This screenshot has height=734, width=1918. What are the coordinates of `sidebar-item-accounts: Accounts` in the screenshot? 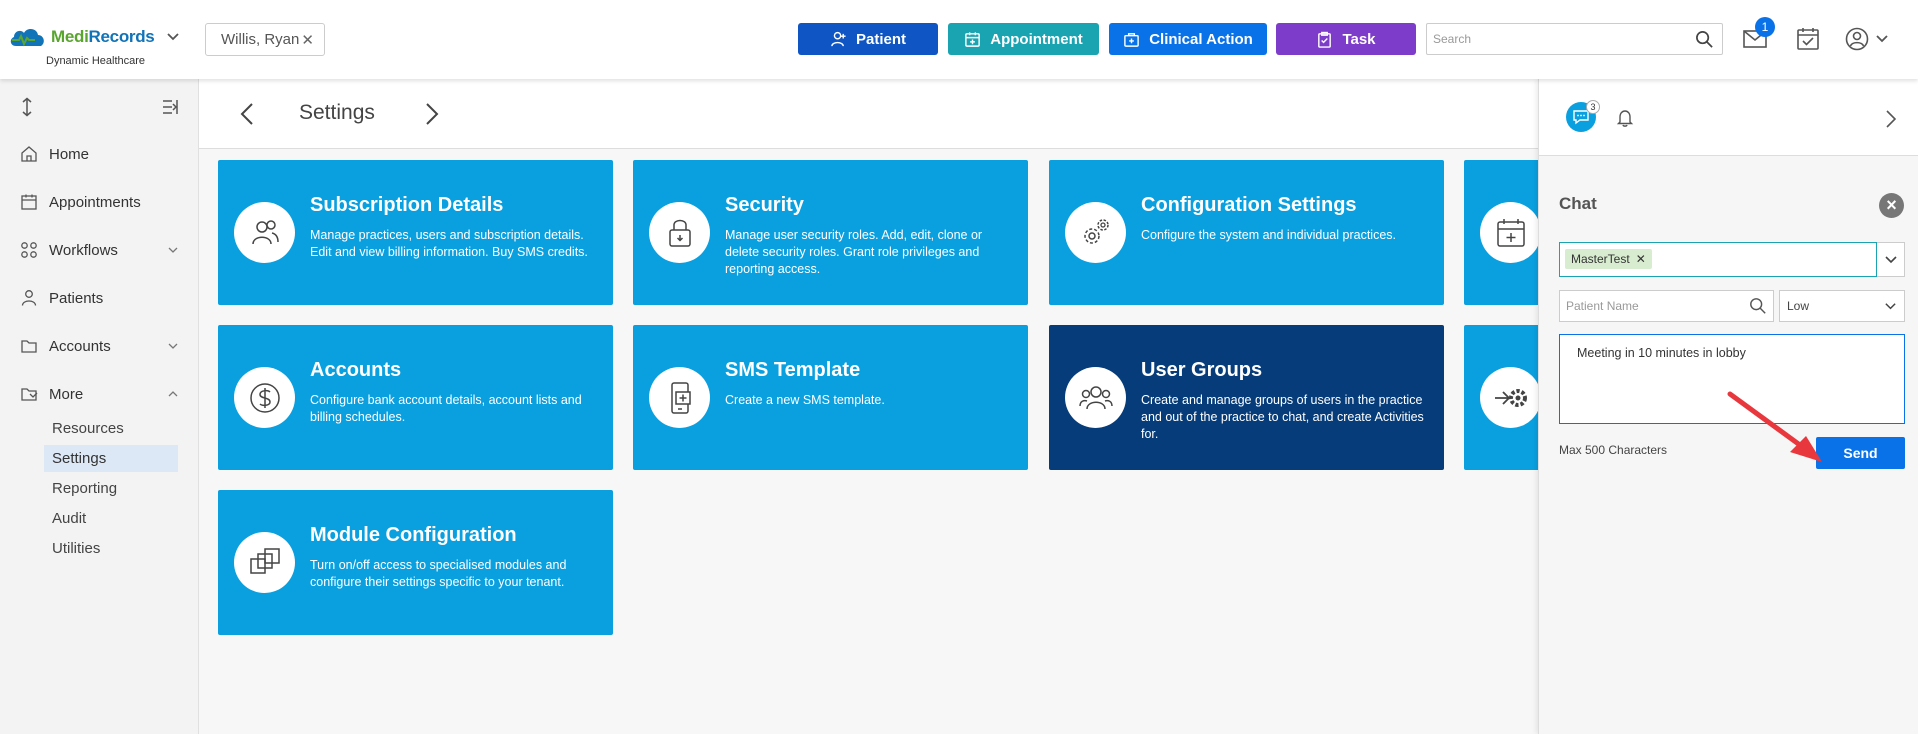 It's located at (100, 346).